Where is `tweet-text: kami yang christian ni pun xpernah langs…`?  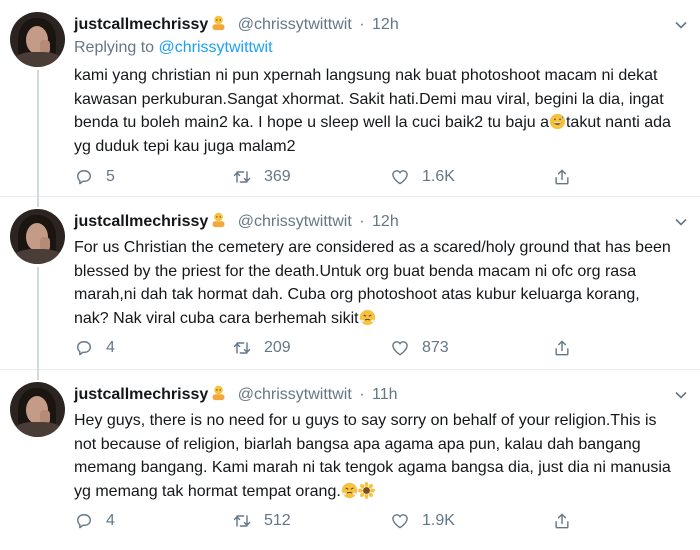
tweet-text: kami yang christian ni pun xpernah langs… is located at coordinates (374, 111).